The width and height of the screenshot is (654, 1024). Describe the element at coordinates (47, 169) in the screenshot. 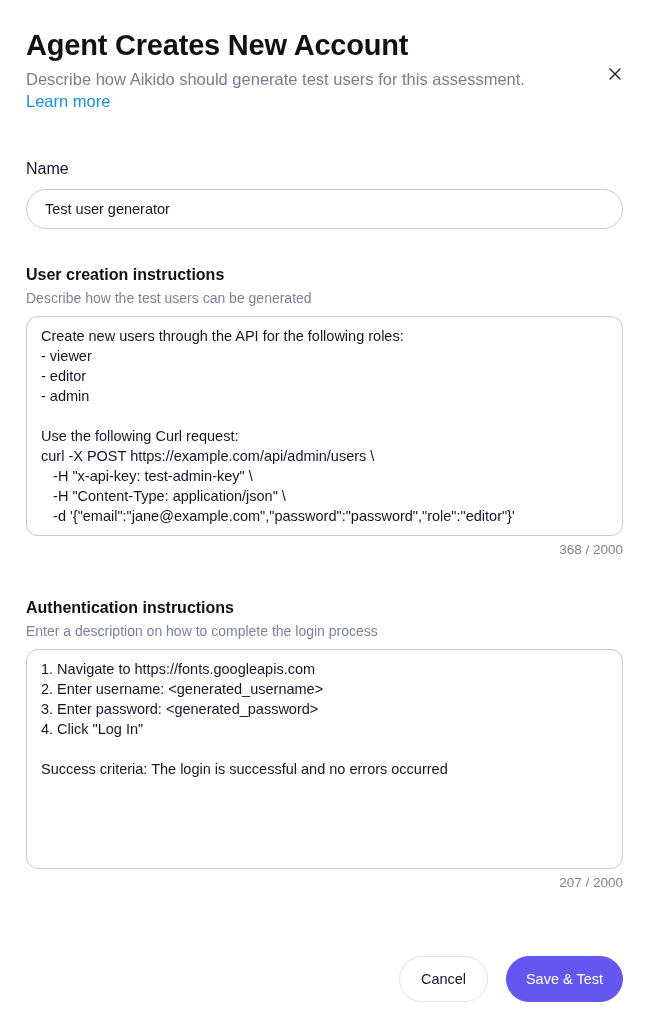

I see `field-label: Name` at that location.